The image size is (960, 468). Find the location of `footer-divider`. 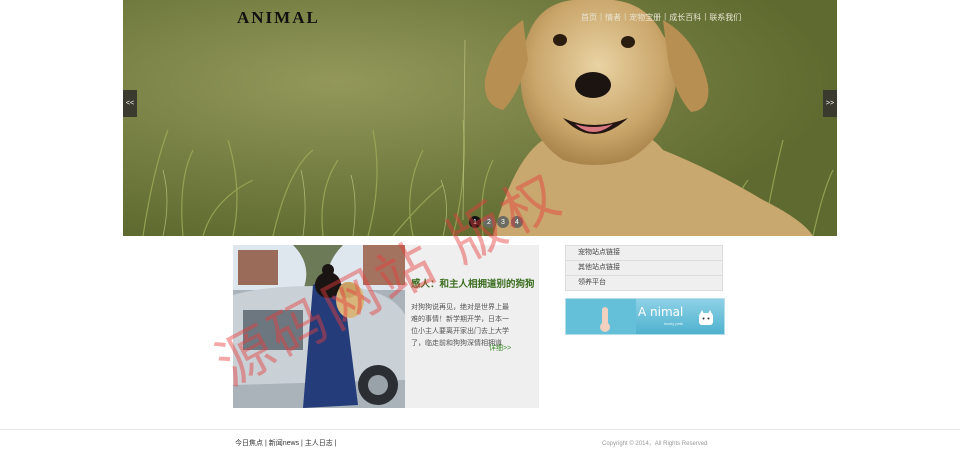

footer-divider is located at coordinates (480, 429).